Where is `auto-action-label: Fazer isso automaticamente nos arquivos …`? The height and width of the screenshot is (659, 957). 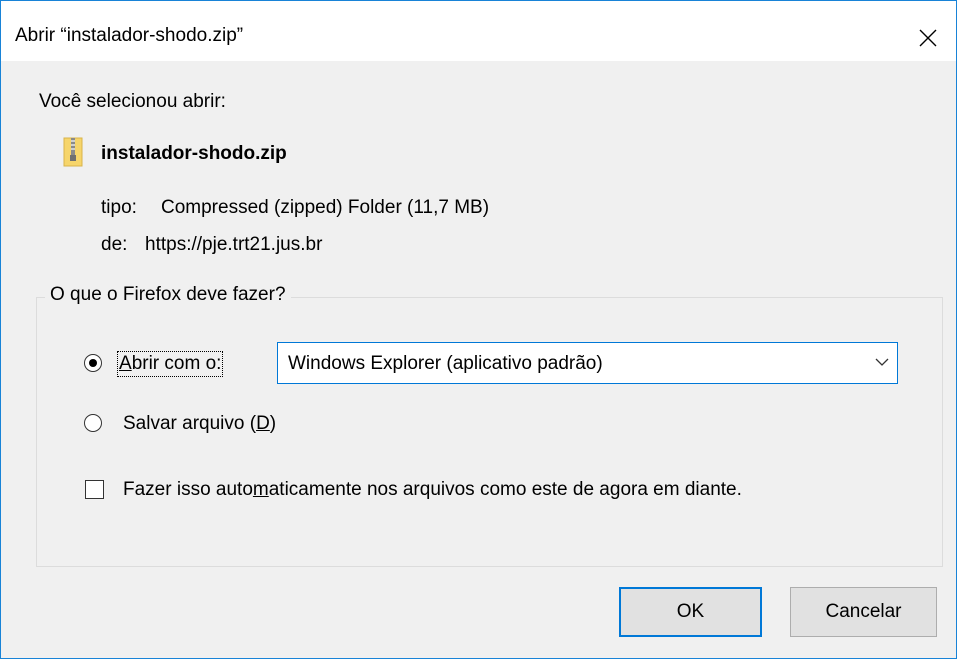 auto-action-label: Fazer isso automaticamente nos arquivos … is located at coordinates (432, 490).